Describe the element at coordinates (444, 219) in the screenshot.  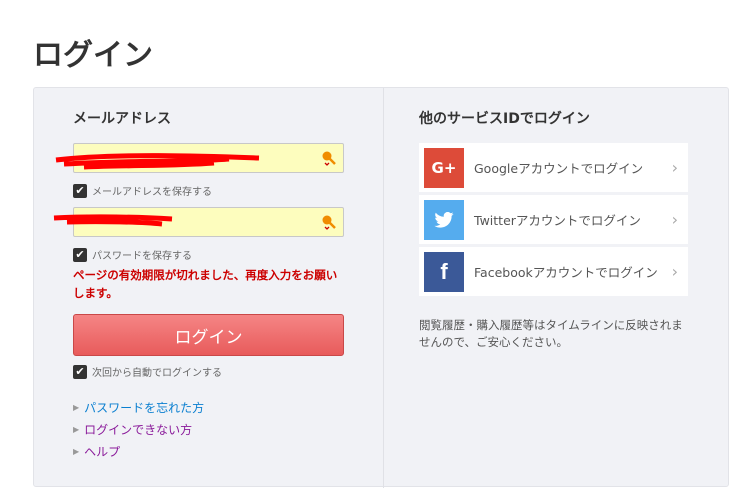
I see `twitter-icon` at that location.